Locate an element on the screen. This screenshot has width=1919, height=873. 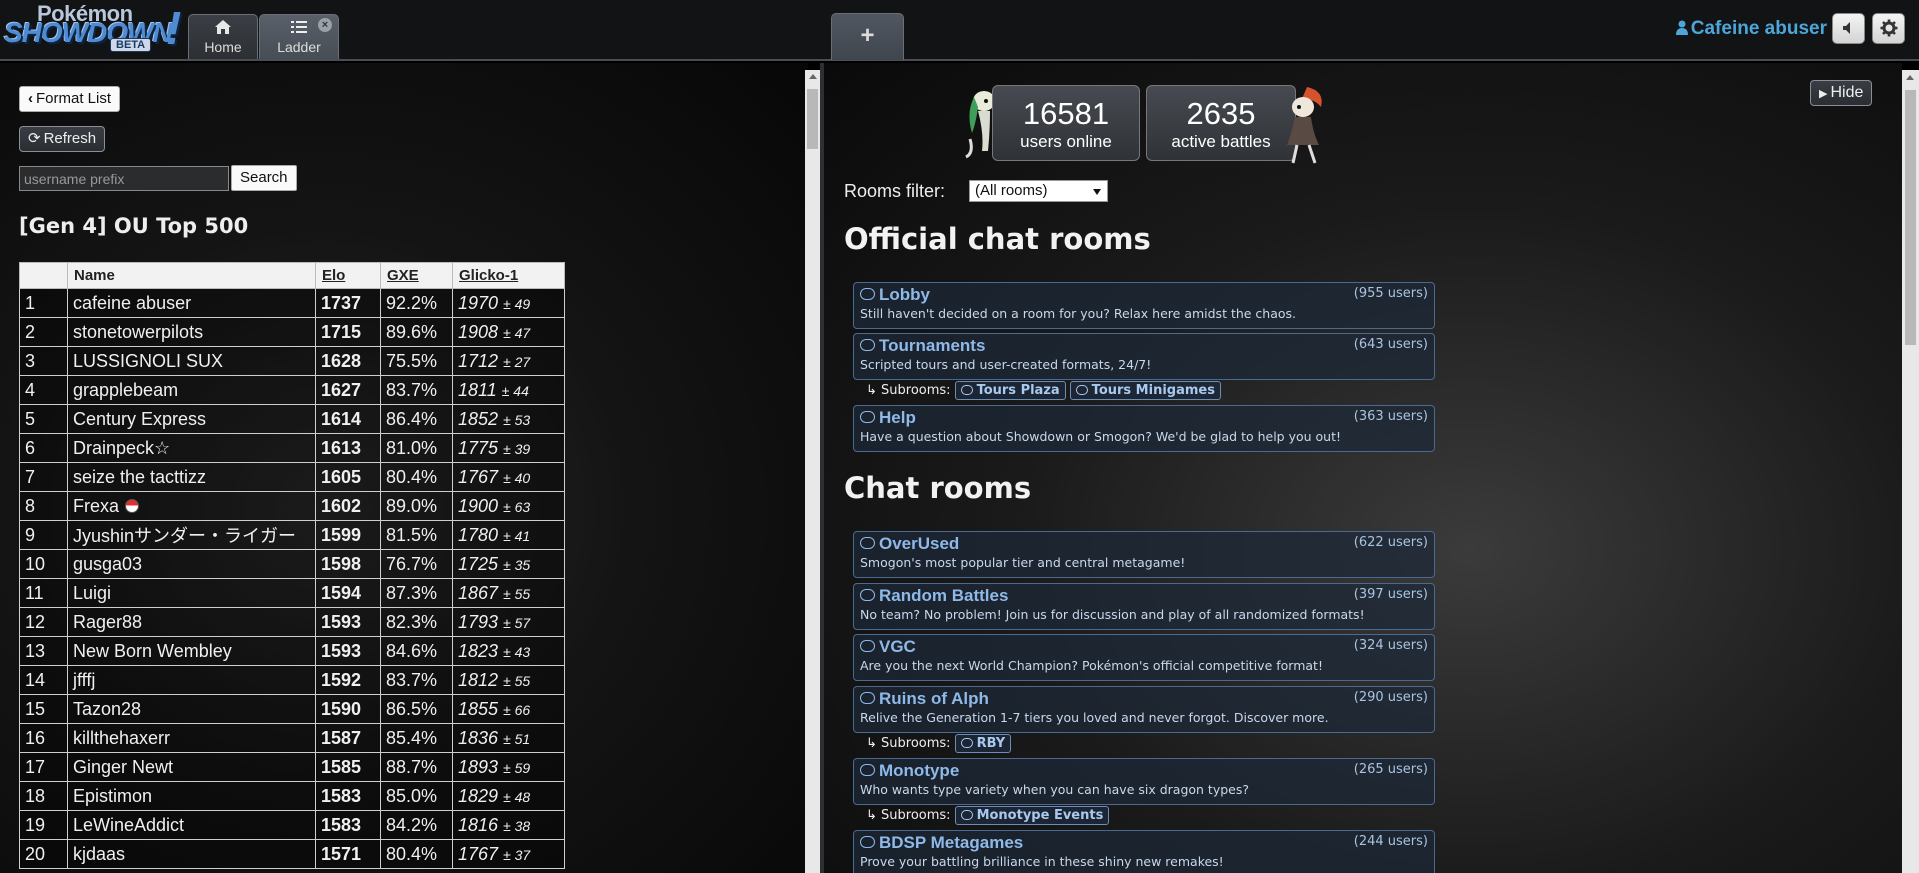
close-tab-icon: × is located at coordinates (325, 25).